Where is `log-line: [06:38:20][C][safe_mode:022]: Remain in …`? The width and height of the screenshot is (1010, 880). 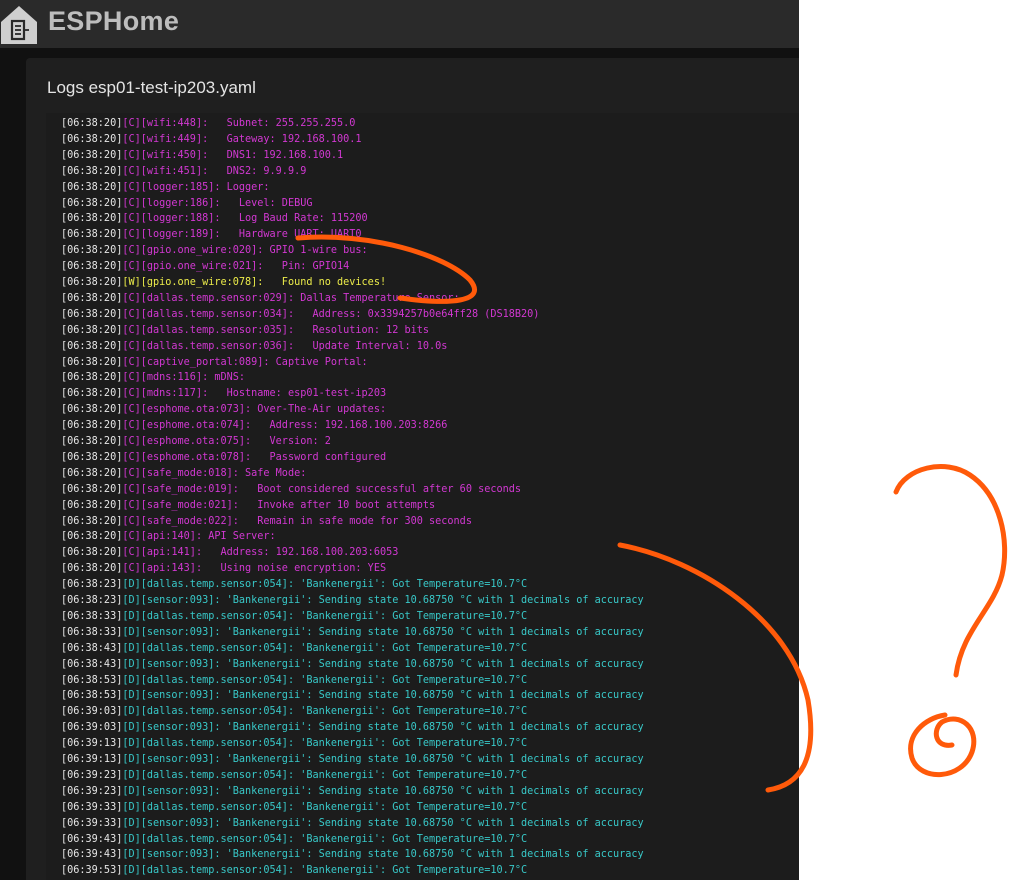 log-line: [06:38:20][C][safe_mode:022]: Remain in … is located at coordinates (266, 522).